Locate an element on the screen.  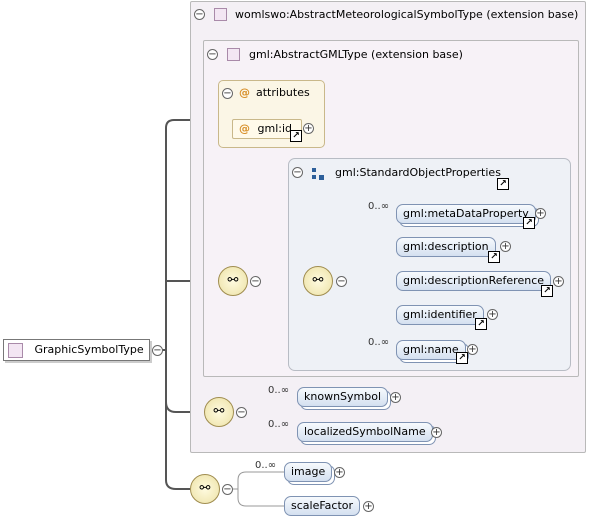
collapse-attributes-button: − is located at coordinates (227, 93).